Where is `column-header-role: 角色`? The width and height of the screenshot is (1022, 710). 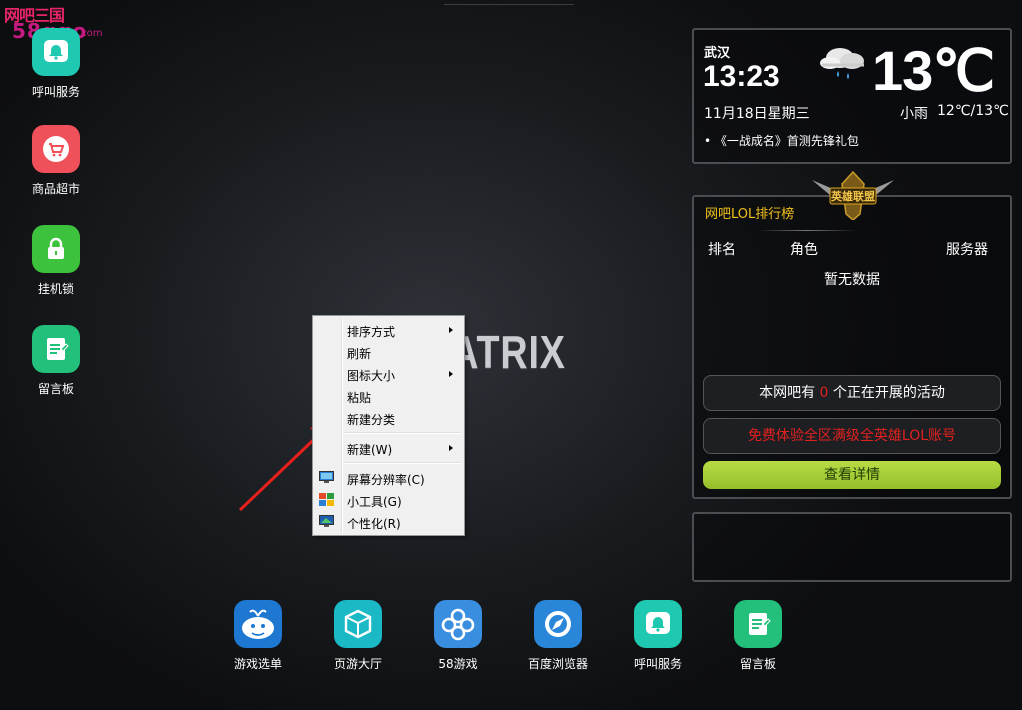 column-header-role: 角色 is located at coordinates (804, 250).